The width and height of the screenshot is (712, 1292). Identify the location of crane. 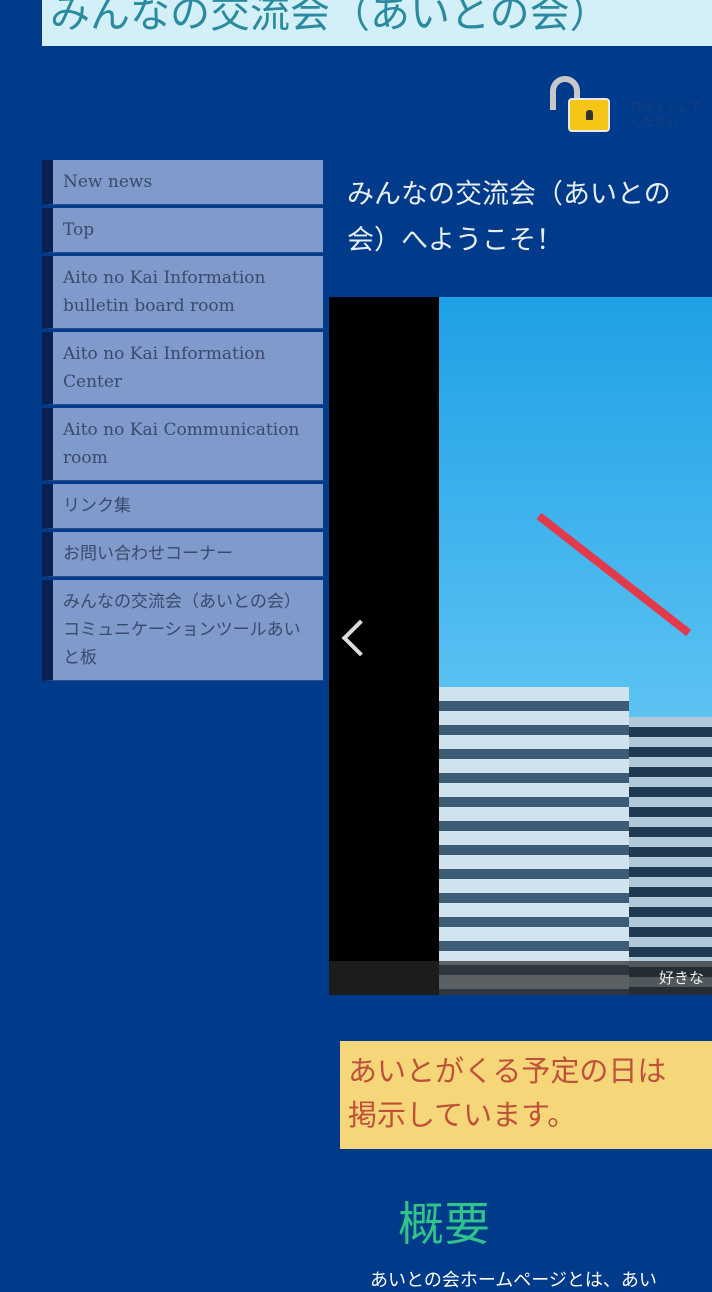
(614, 574).